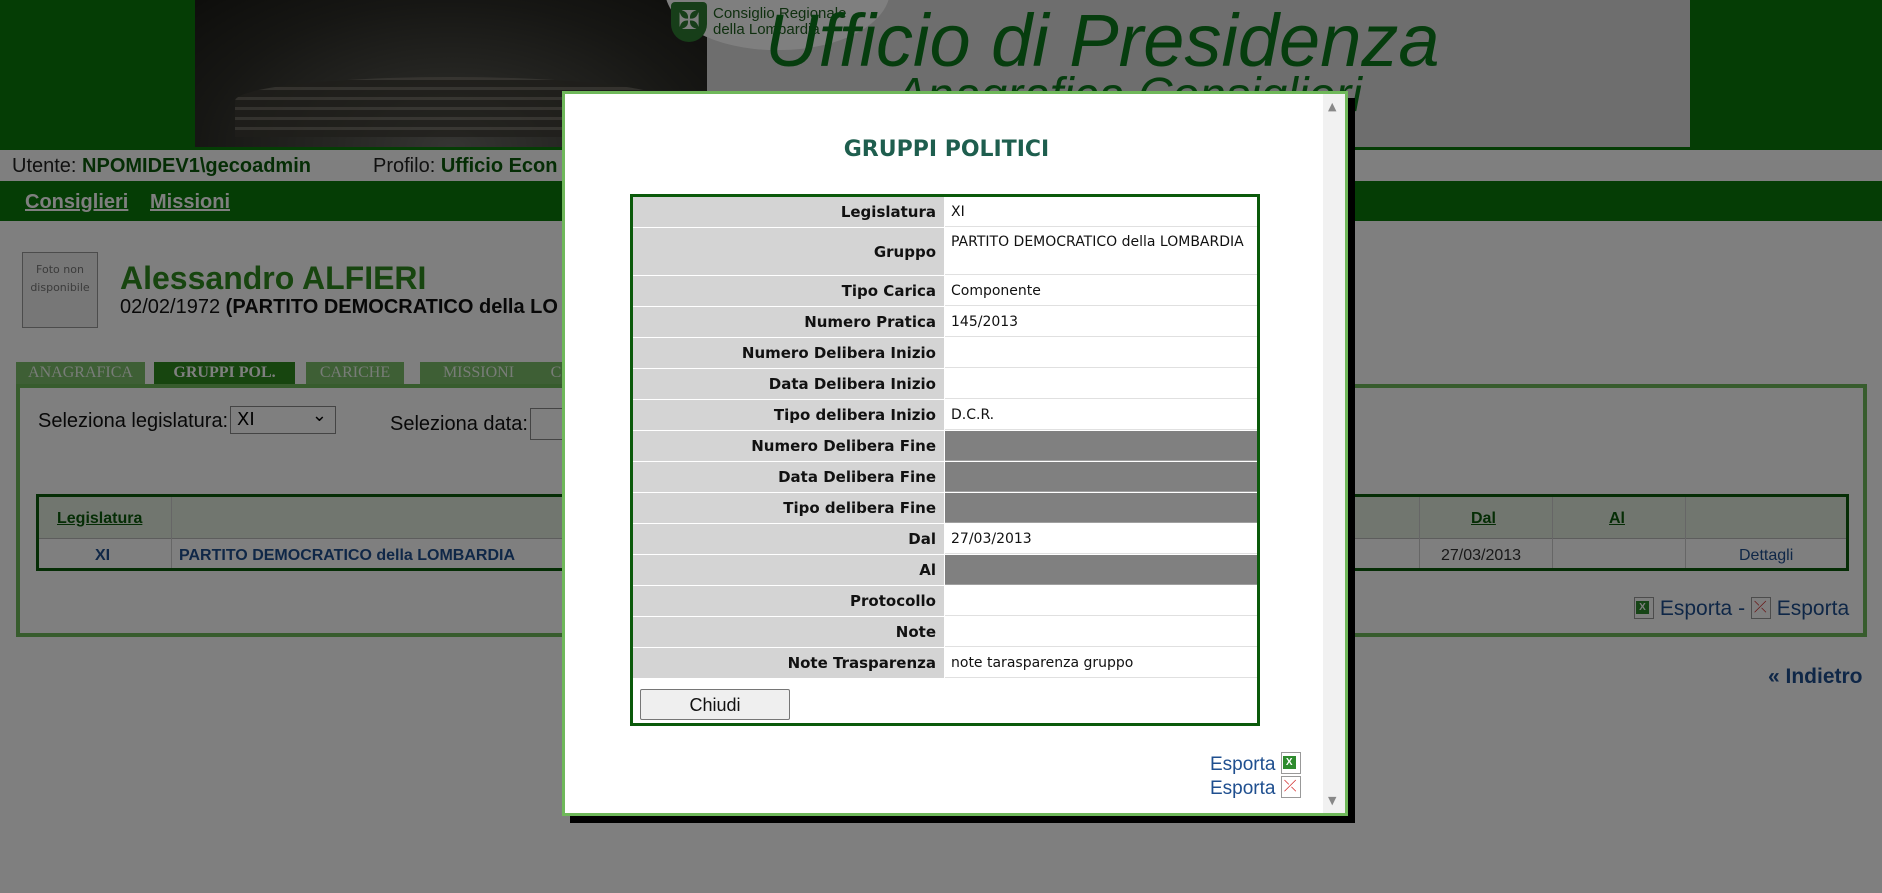  I want to click on detail-row: Numero Delibera Inizio, so click(945, 353).